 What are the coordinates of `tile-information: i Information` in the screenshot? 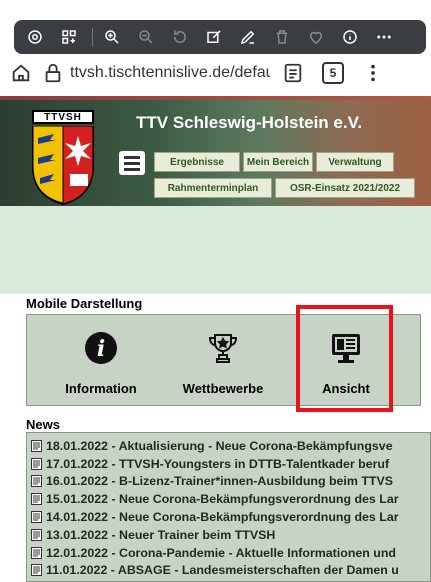 It's located at (101, 361).